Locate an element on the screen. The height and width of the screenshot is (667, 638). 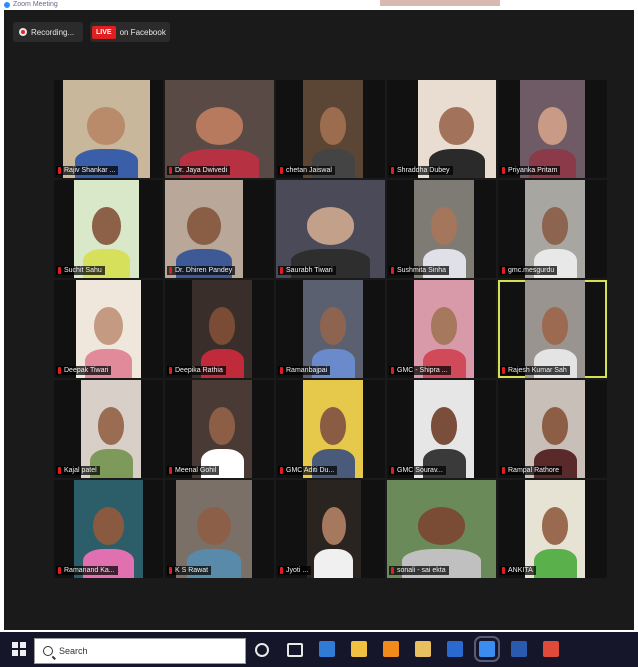
participant-tile: Shraddha Dubey is located at coordinates (441, 129).